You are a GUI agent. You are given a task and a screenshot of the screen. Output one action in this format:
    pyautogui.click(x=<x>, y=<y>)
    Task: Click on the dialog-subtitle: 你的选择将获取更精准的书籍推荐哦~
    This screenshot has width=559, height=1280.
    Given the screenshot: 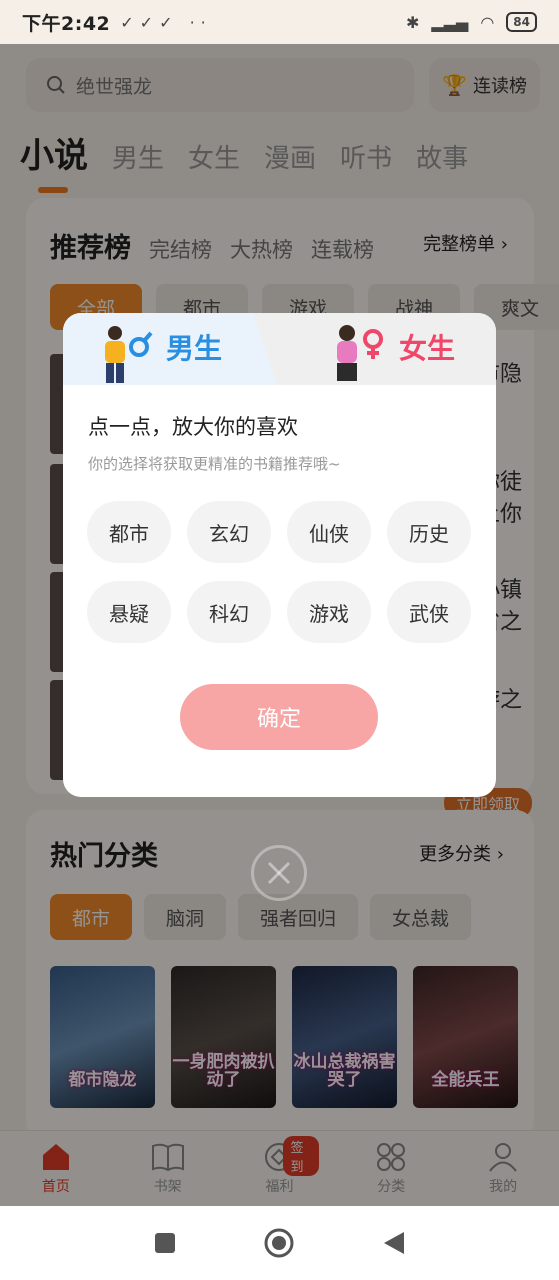 What is the action you would take?
    pyautogui.click(x=214, y=464)
    